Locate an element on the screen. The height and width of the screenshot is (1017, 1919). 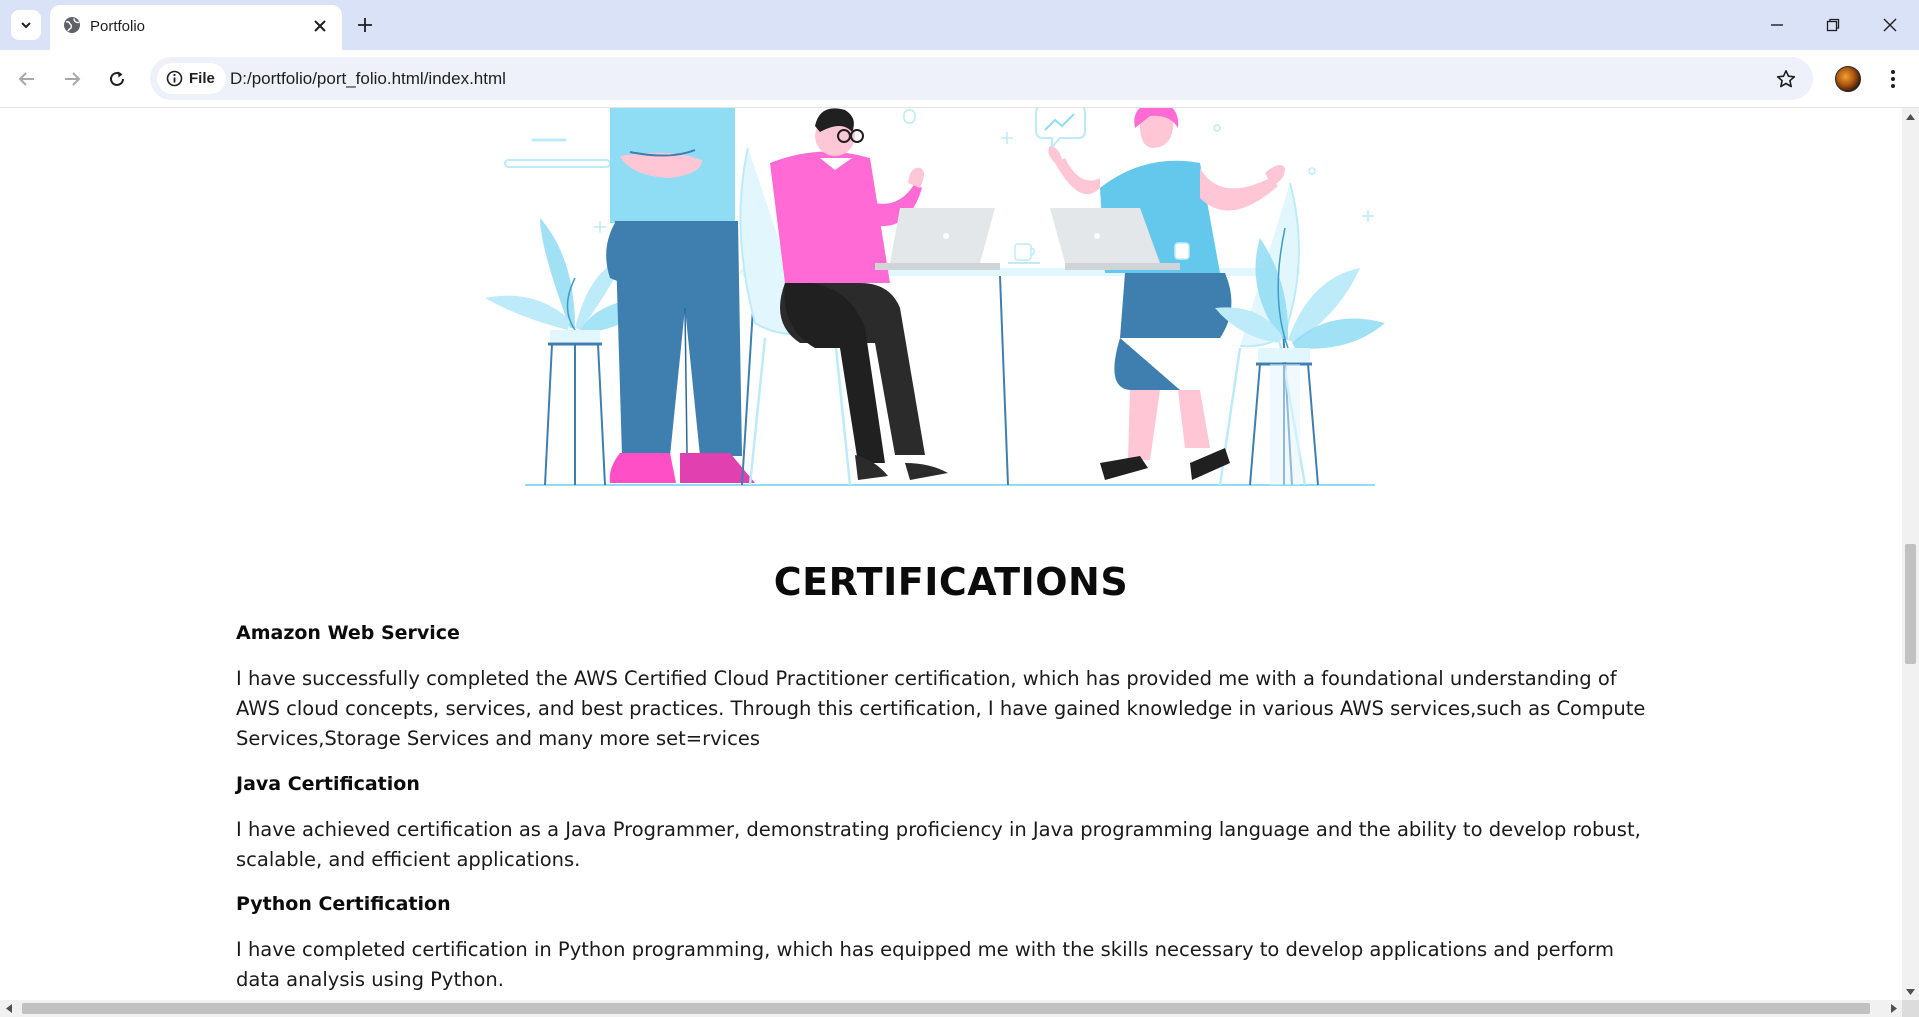
info-icon is located at coordinates (174, 78).